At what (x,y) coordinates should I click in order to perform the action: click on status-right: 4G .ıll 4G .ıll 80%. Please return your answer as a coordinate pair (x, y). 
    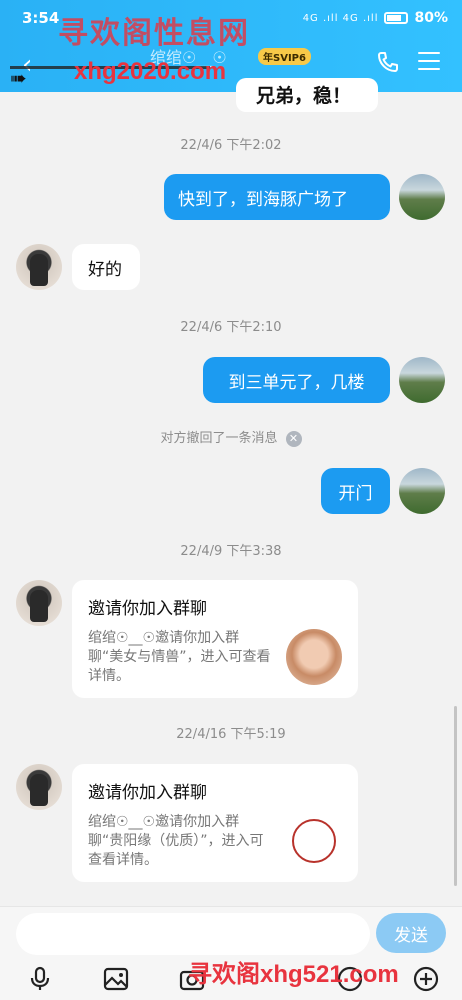
    Looking at the image, I should click on (375, 18).